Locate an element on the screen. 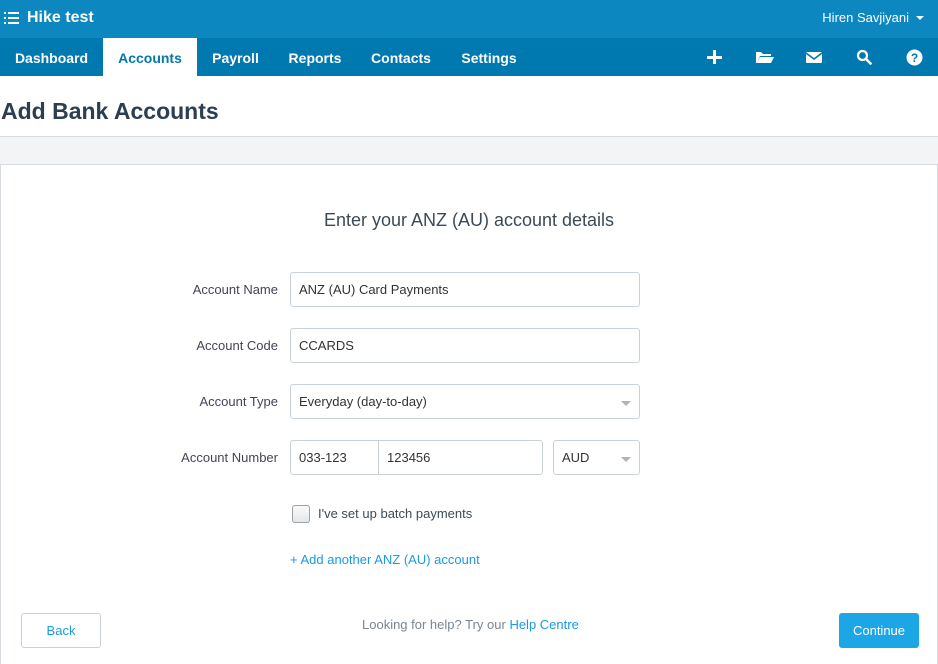 This screenshot has height=664, width=938. plus-icon is located at coordinates (714, 57).